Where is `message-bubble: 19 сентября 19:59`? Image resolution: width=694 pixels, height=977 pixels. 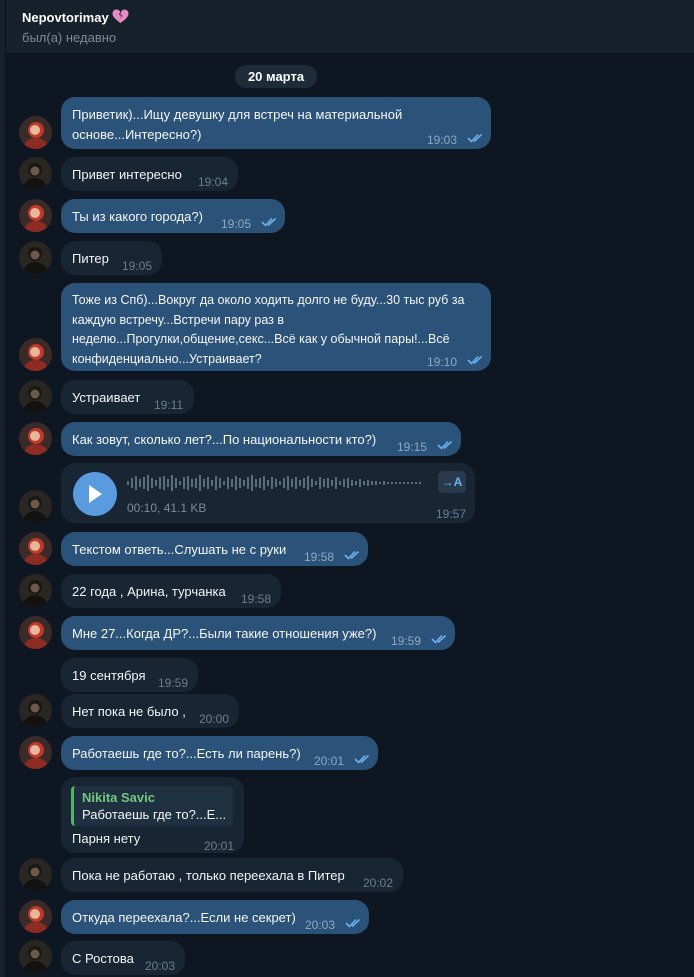
message-bubble: 19 сентября 19:59 is located at coordinates (129, 675).